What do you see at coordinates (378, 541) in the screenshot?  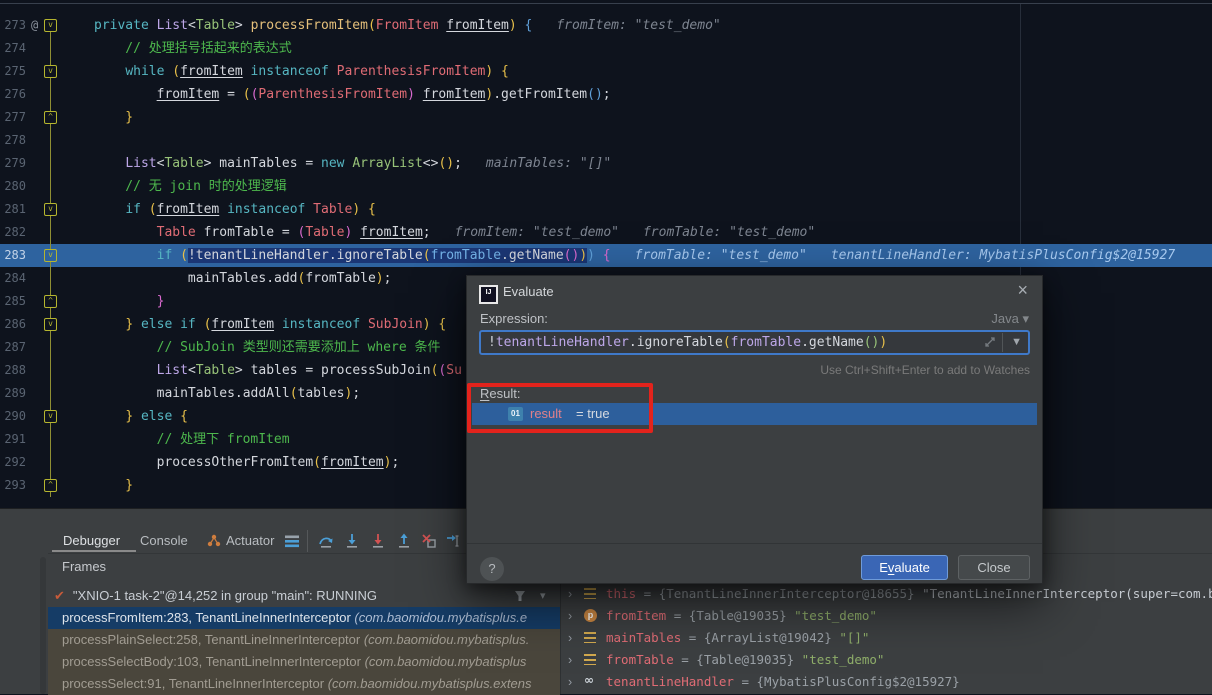 I see `force-step-into-icon` at bounding box center [378, 541].